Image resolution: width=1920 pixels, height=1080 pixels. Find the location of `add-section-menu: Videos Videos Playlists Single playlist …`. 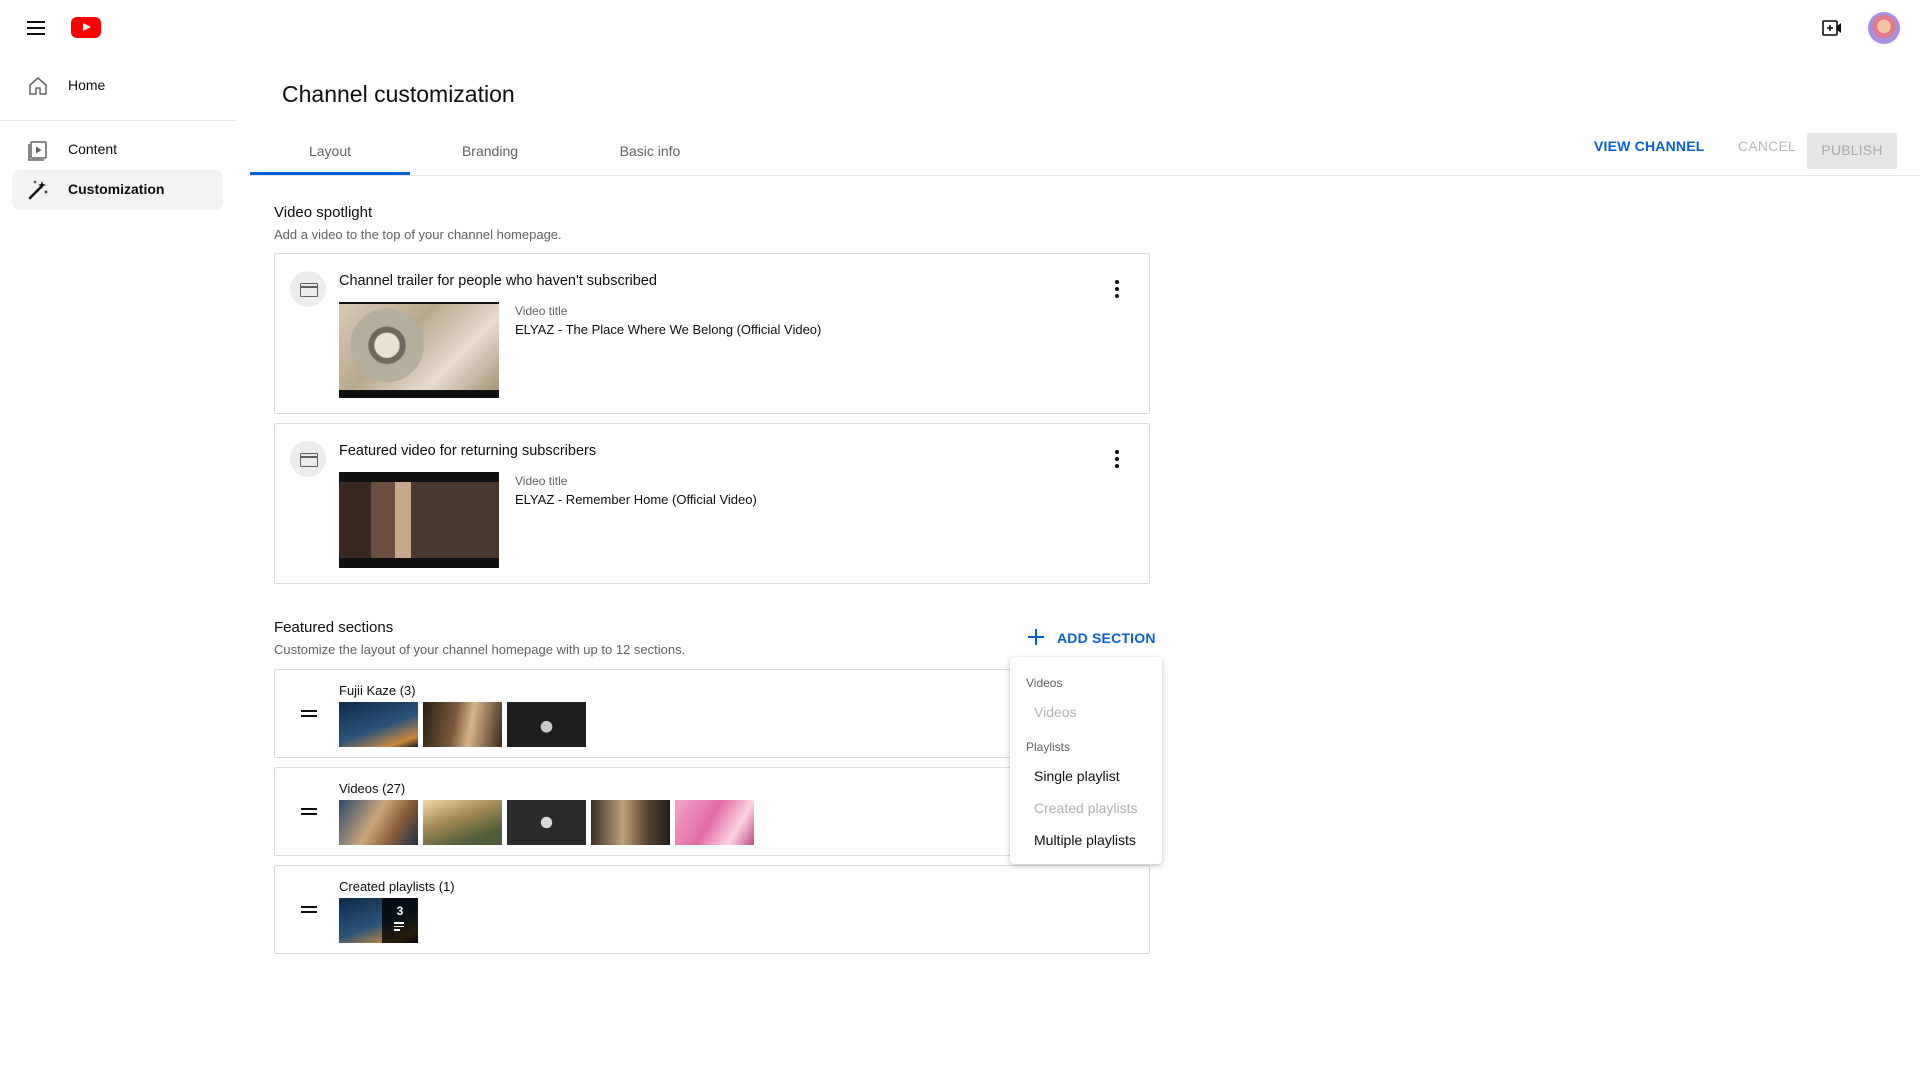

add-section-menu: Videos Videos Playlists Single playlist … is located at coordinates (1086, 760).